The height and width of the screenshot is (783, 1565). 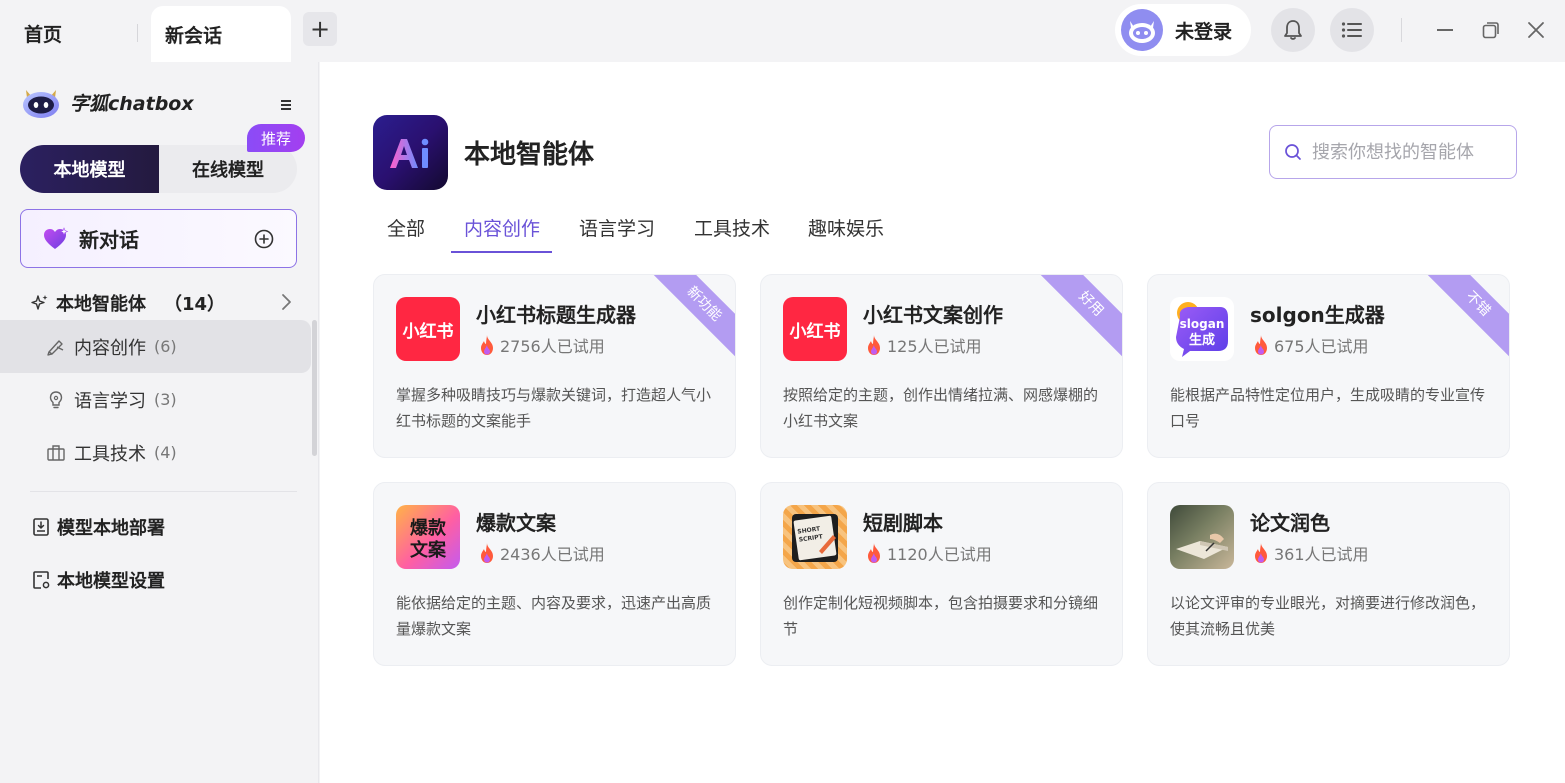 What do you see at coordinates (1293, 152) in the screenshot?
I see `search-icon` at bounding box center [1293, 152].